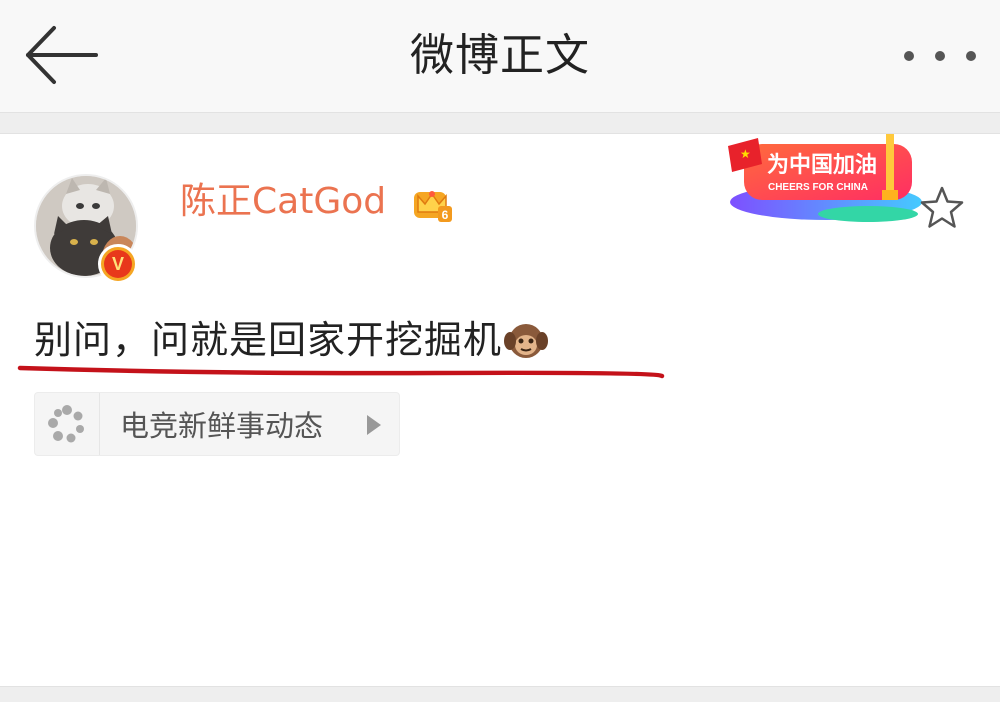  I want to click on favorite-button, so click(942, 208).